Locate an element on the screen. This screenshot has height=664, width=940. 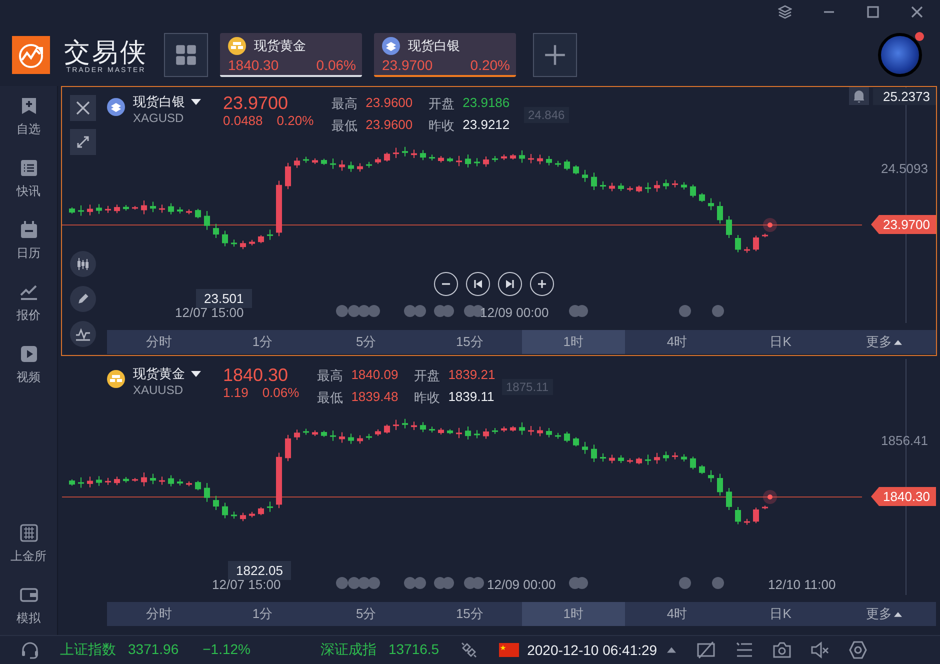
headset-icon is located at coordinates (30, 650).